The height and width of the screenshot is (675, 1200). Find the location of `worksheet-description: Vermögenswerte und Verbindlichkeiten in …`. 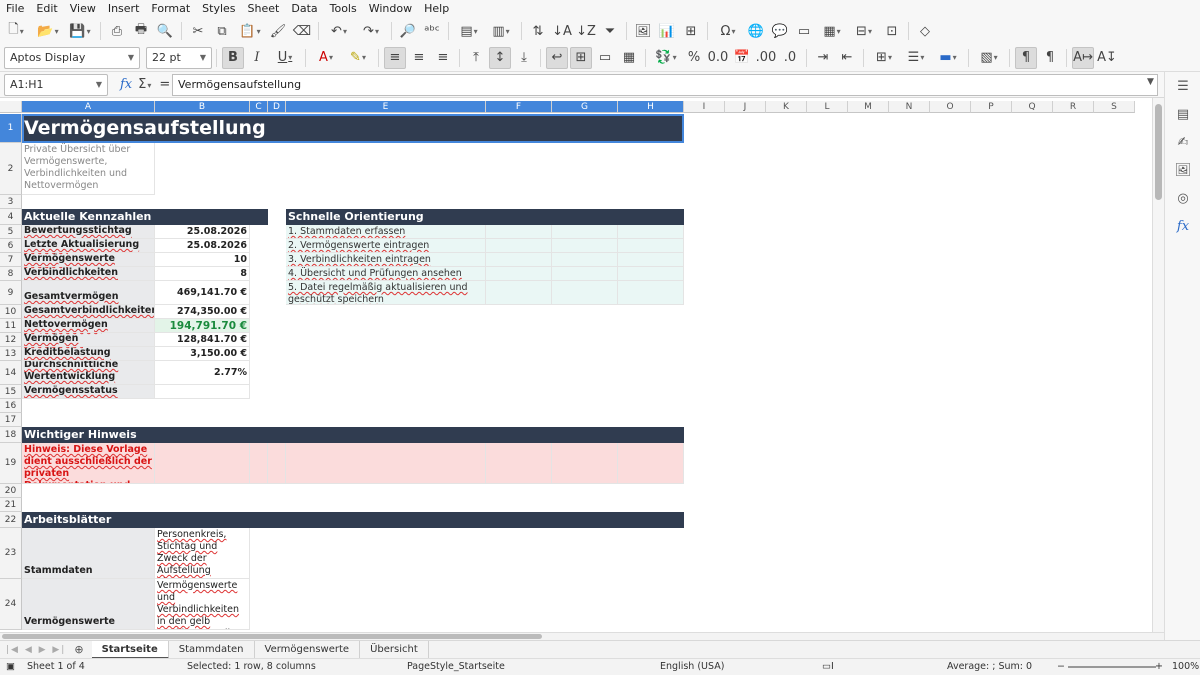

worksheet-description: Vermögenswerte und Verbindlichkeiten in … is located at coordinates (202, 604).